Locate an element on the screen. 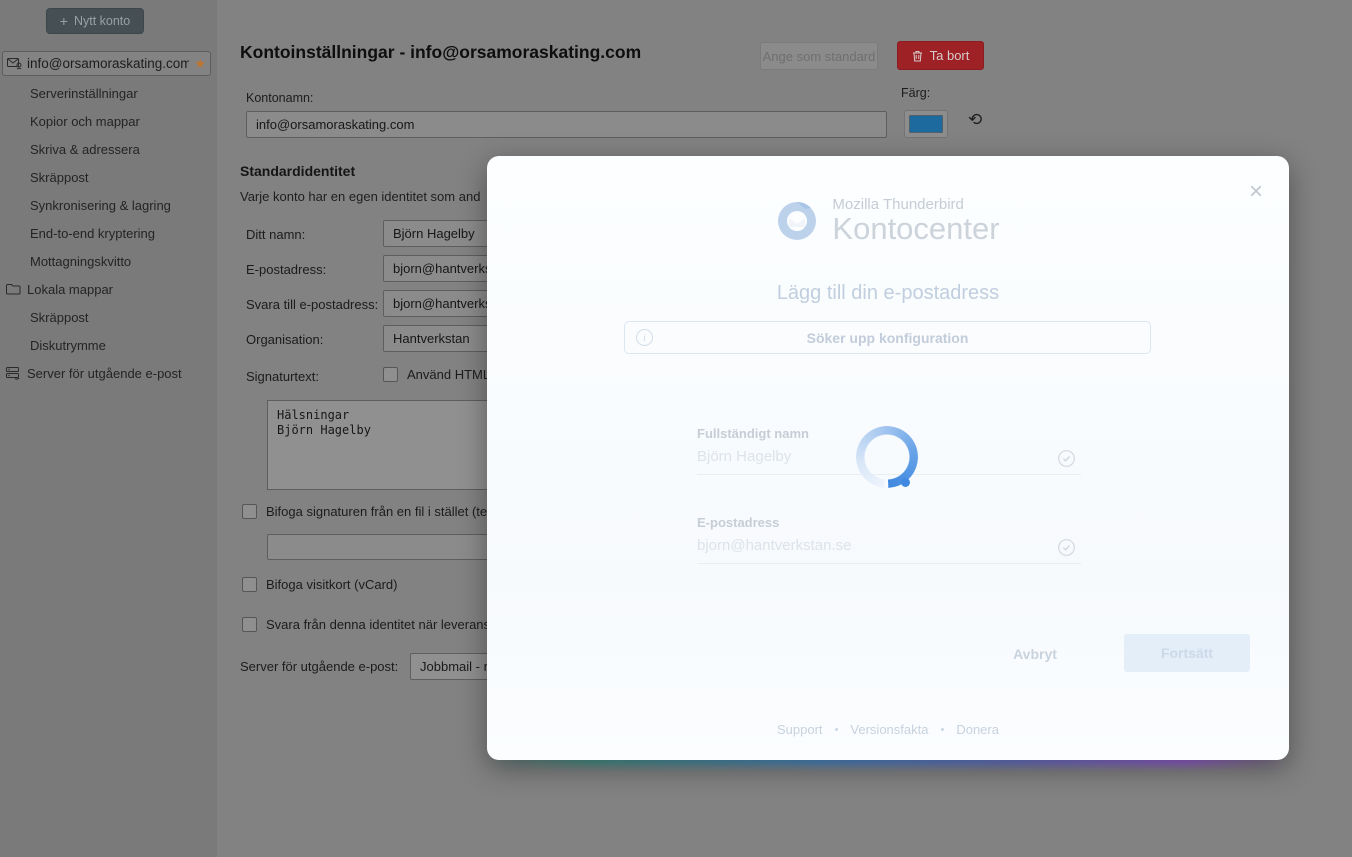 This screenshot has height=857, width=1352. use-html-label: Använd HTML is located at coordinates (449, 374).